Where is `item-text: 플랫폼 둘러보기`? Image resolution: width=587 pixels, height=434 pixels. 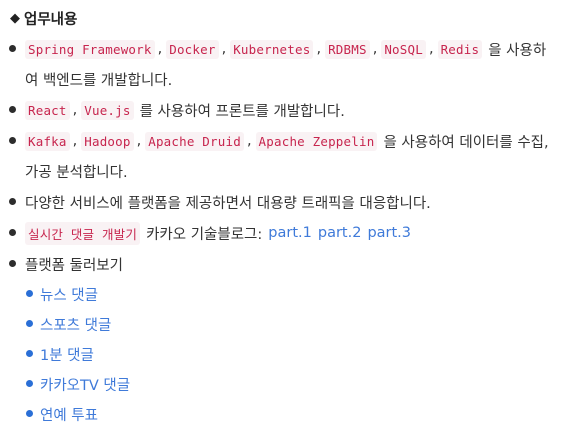 item-text: 플랫폼 둘러보기 is located at coordinates (74, 265).